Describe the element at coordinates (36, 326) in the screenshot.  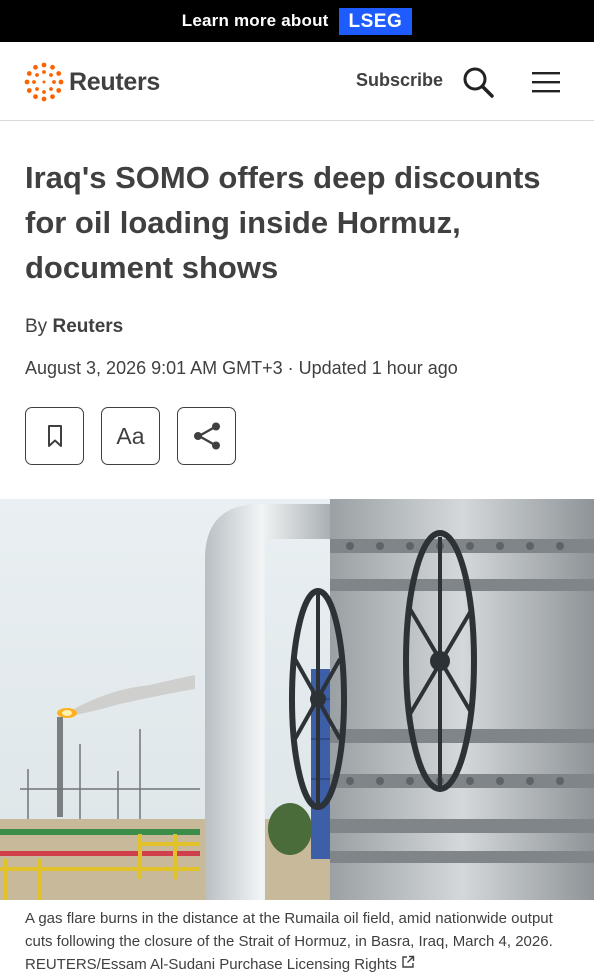
I see `byline-prefix: By` at that location.